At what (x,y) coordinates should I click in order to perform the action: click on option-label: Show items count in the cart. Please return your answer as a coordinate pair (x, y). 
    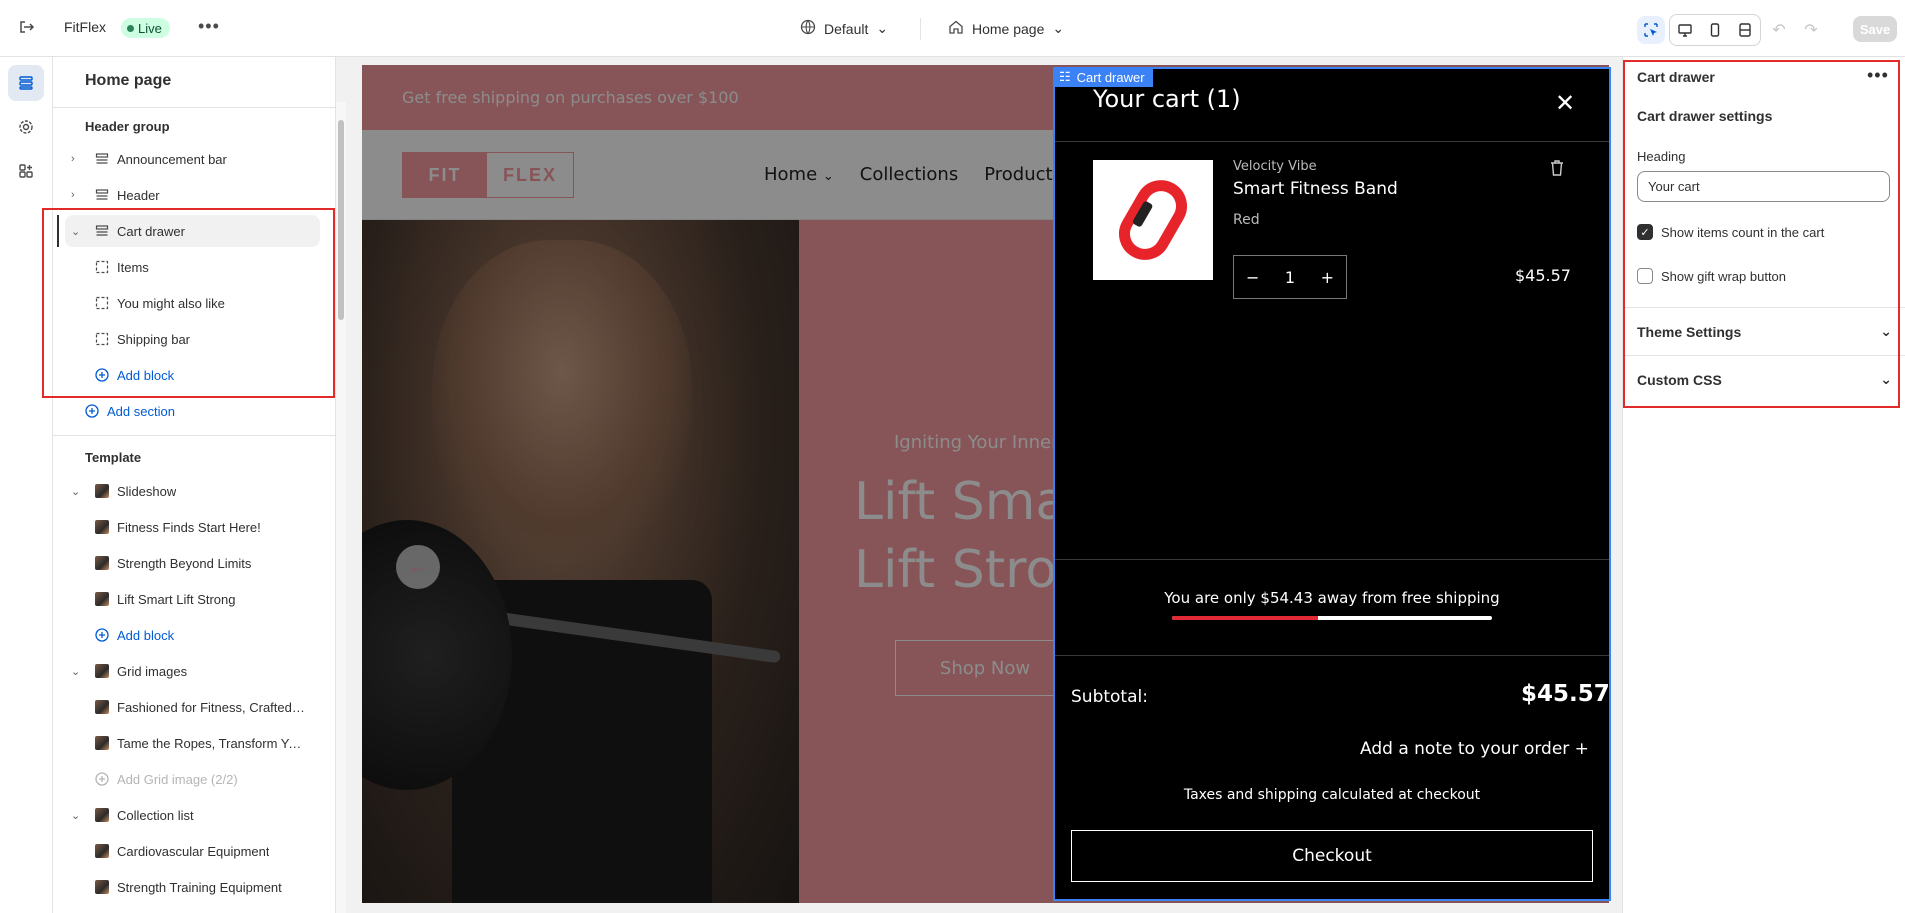
    Looking at the image, I should click on (1743, 232).